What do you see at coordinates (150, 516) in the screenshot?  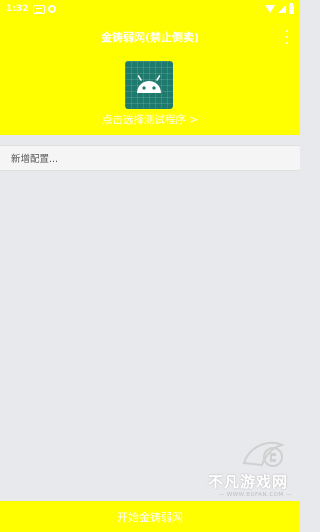 I see `start-button: 开始金铸弱网` at bounding box center [150, 516].